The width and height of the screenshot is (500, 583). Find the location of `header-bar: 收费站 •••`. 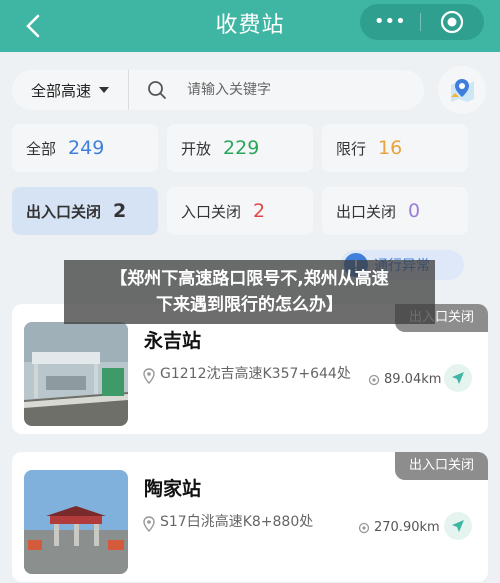

header-bar: 收费站 ••• is located at coordinates (250, 26).